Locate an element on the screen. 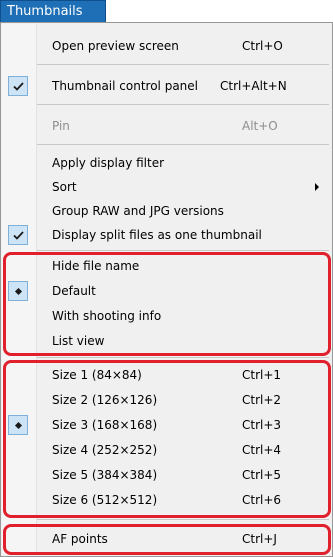 The height and width of the screenshot is (557, 333). menu-item-label: Thumbnail control panel is located at coordinates (125, 86).